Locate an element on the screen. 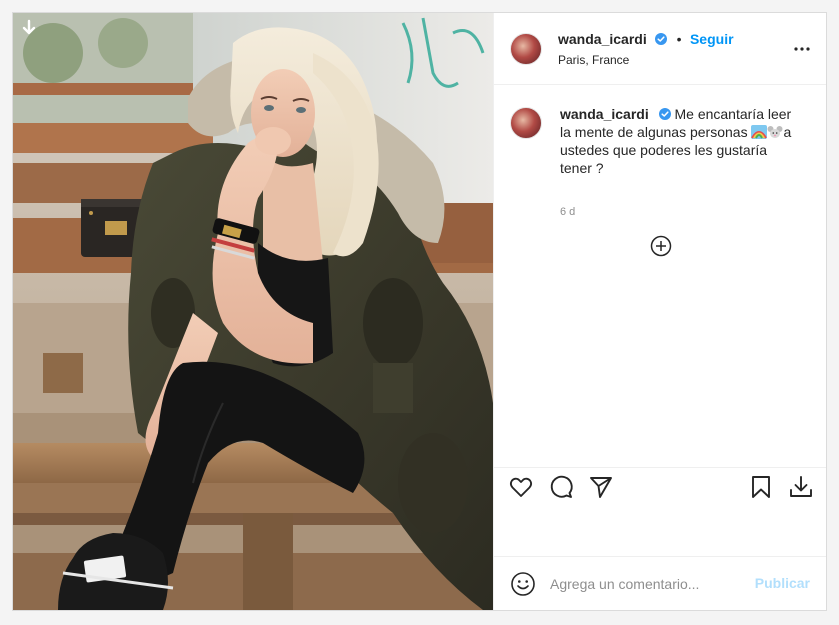 The image size is (839, 625). post-location: Paris, France is located at coordinates (593, 60).